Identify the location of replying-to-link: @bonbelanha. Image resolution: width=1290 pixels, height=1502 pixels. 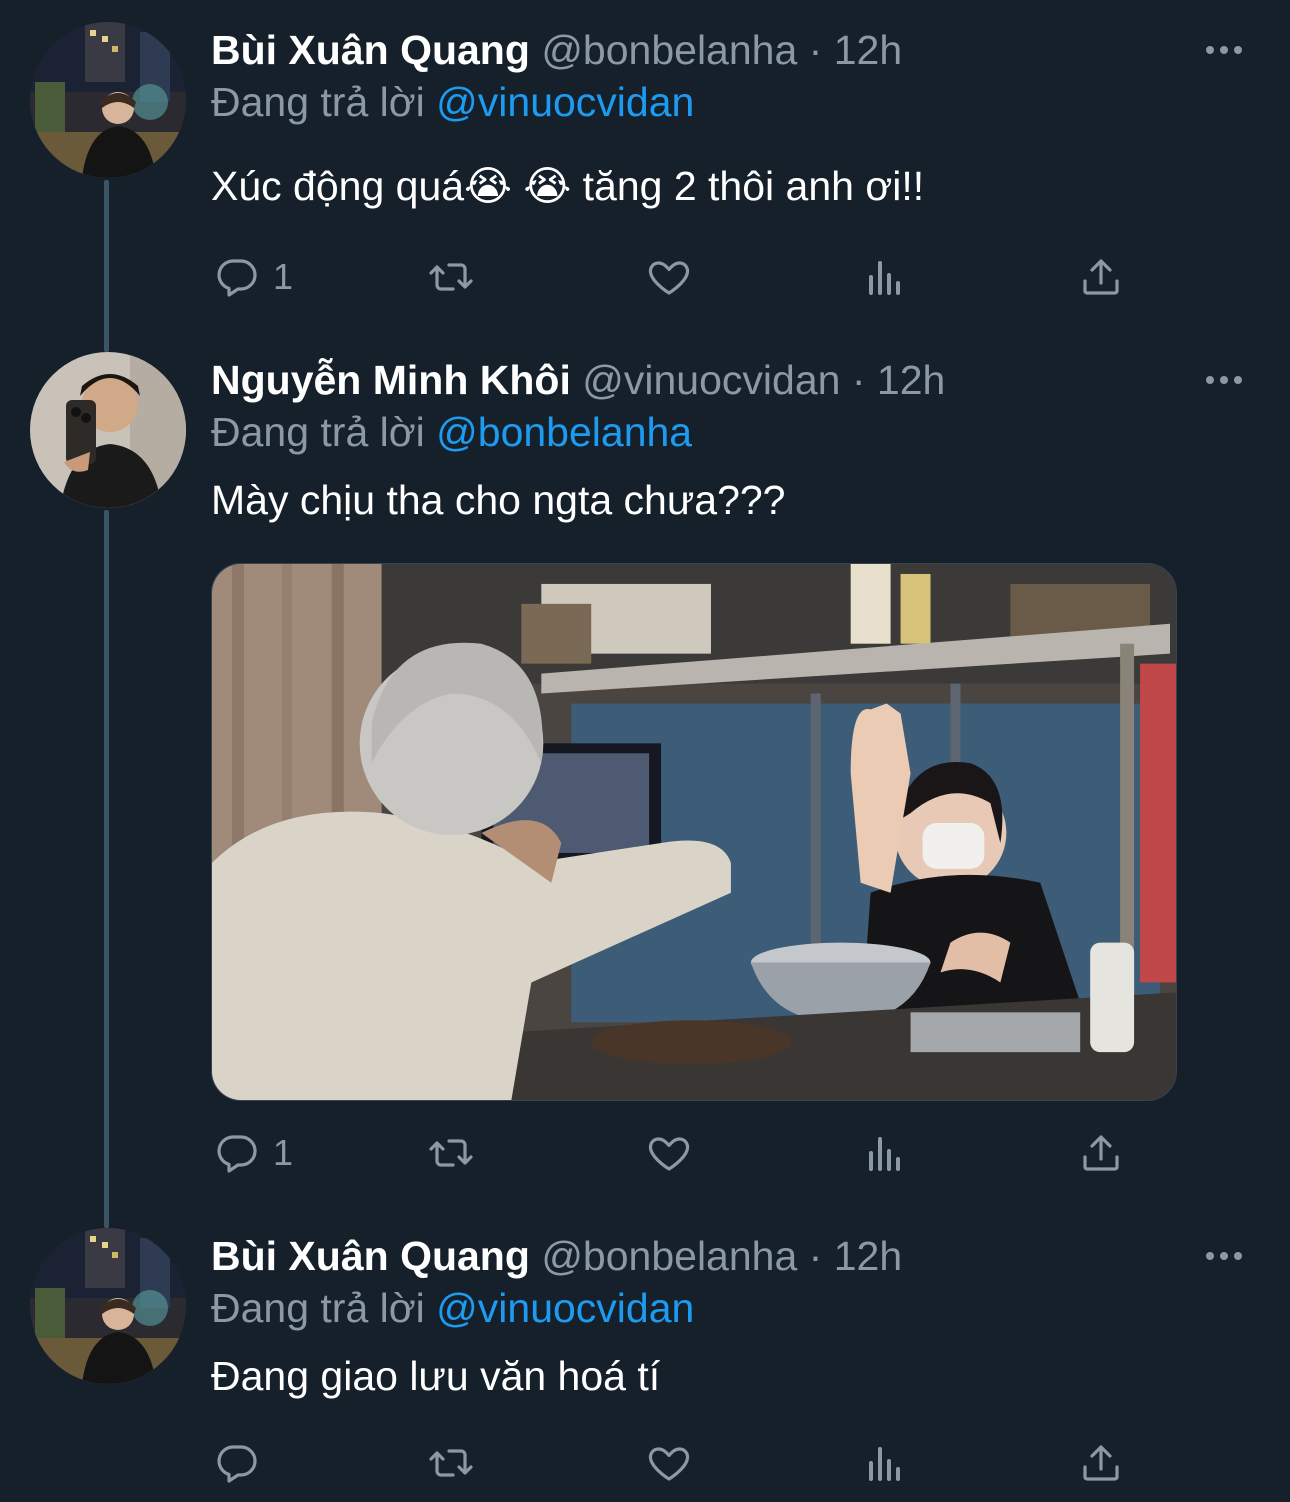
(564, 432).